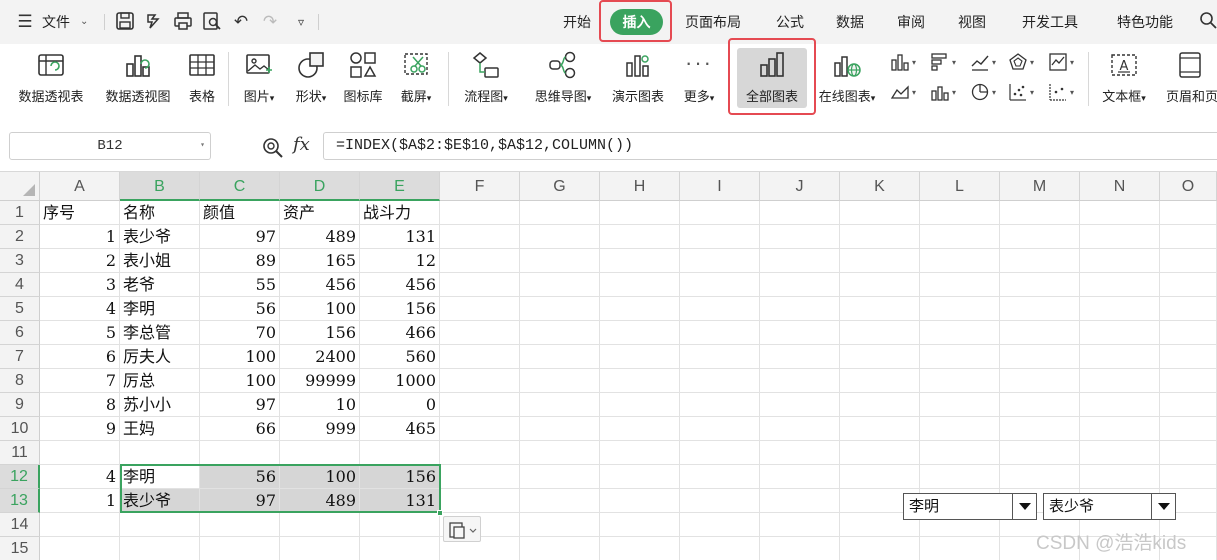 The image size is (1217, 560). What do you see at coordinates (1207, 22) in the screenshot?
I see `search-icon` at bounding box center [1207, 22].